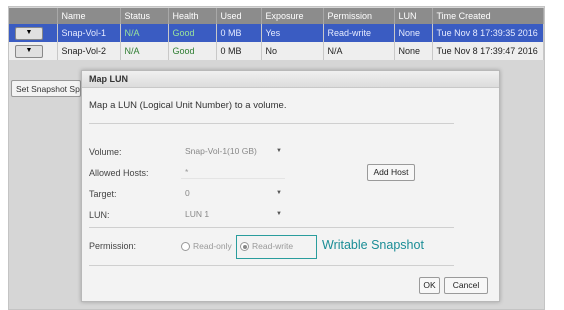  I want to click on target-select-value: 0, so click(187, 193).